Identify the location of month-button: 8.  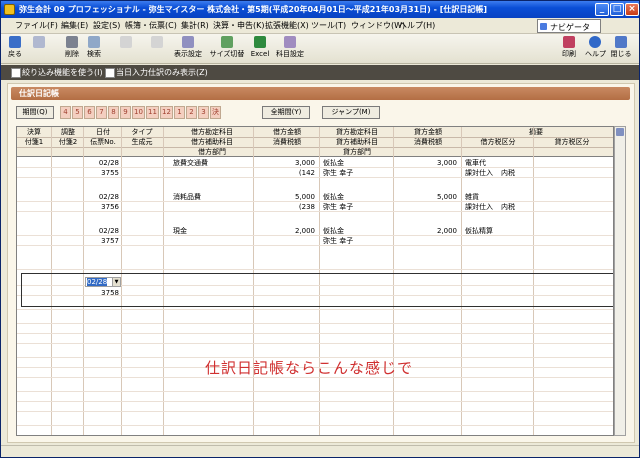
(113, 112).